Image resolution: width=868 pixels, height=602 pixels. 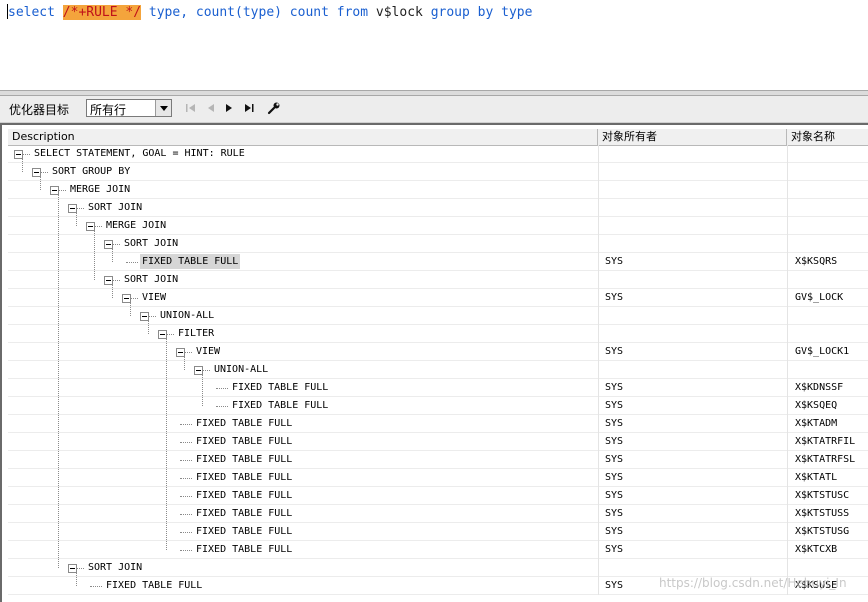 What do you see at coordinates (517, 12) in the screenshot?
I see `sql-token: type` at bounding box center [517, 12].